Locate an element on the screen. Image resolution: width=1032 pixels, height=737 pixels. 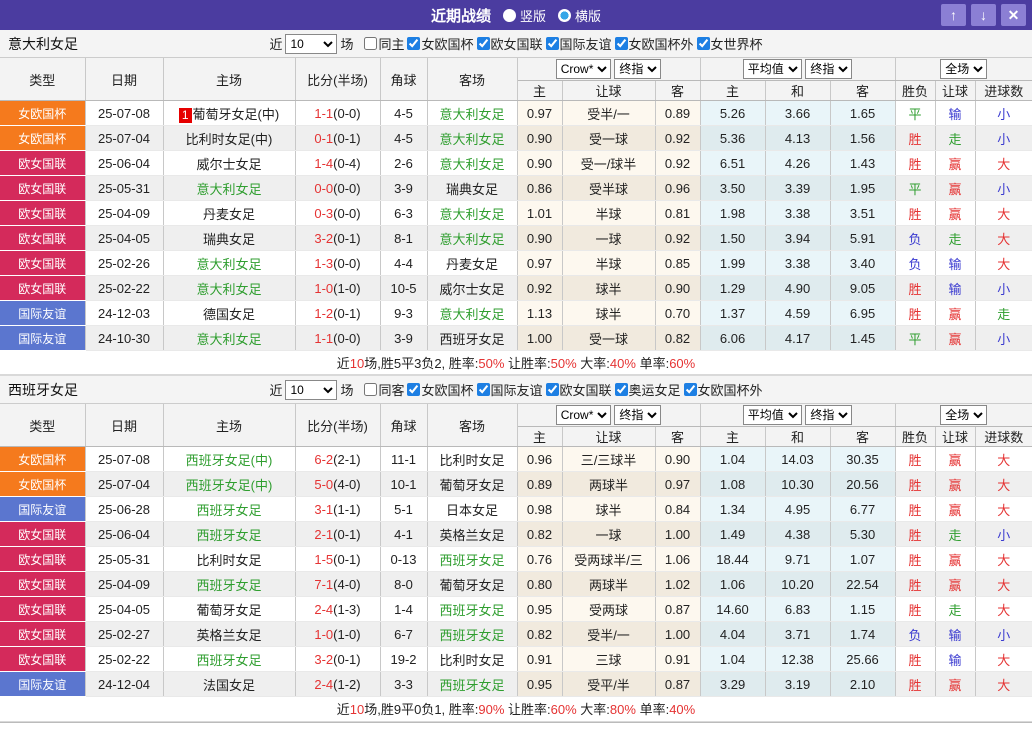
result-handicap: 输 is located at coordinates (955, 113).